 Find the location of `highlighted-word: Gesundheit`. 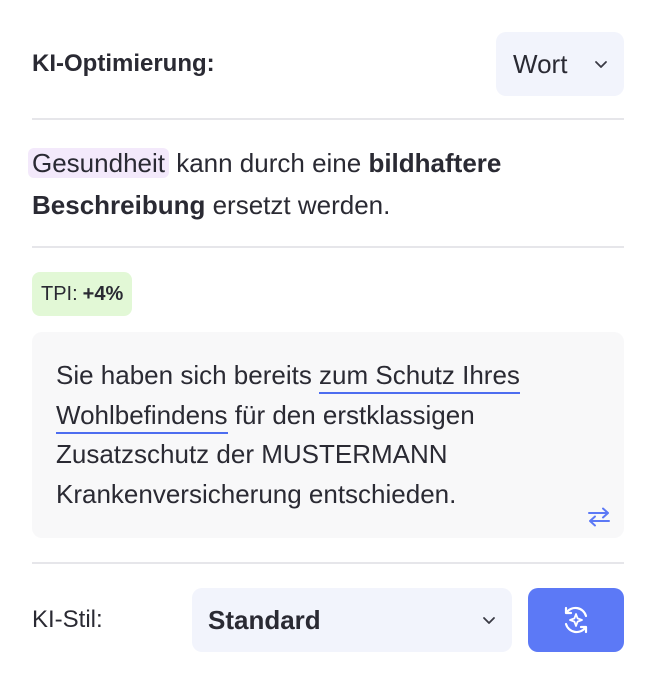

highlighted-word: Gesundheit is located at coordinates (98, 163).